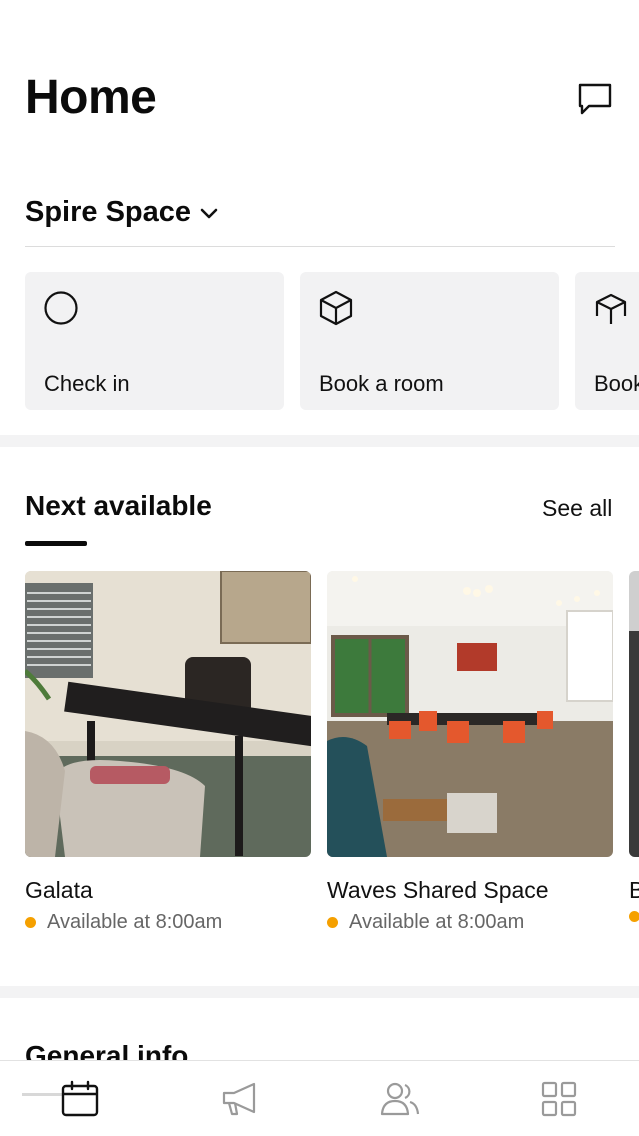 The height and width of the screenshot is (1136, 639). I want to click on tab-calendar, so click(80, 1099).